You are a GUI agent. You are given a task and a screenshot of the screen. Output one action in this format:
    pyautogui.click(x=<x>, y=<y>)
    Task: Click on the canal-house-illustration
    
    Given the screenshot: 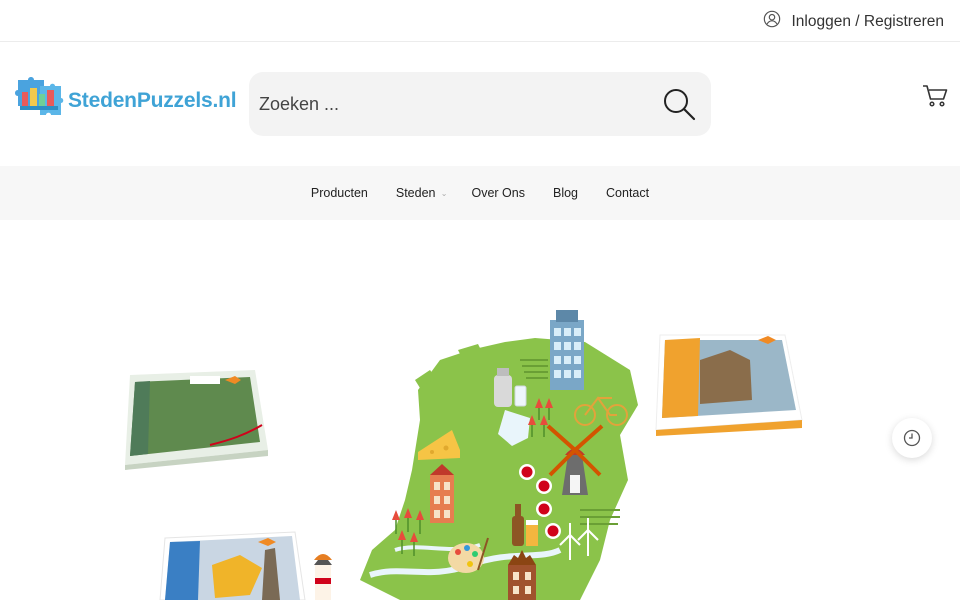 What is the action you would take?
    pyautogui.click(x=442, y=493)
    